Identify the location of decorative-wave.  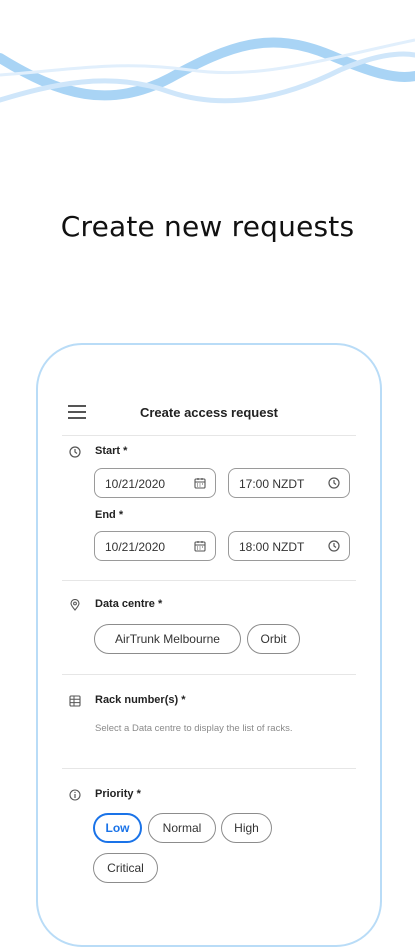
(207, 70).